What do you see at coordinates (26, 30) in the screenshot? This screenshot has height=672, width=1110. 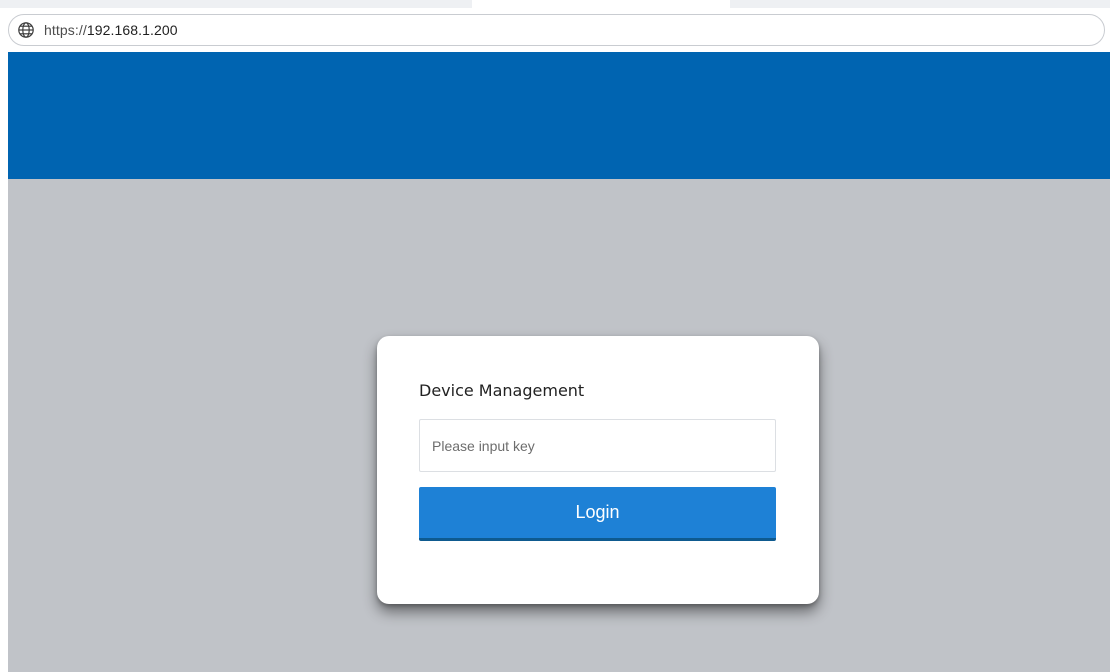 I see `globe-icon` at bounding box center [26, 30].